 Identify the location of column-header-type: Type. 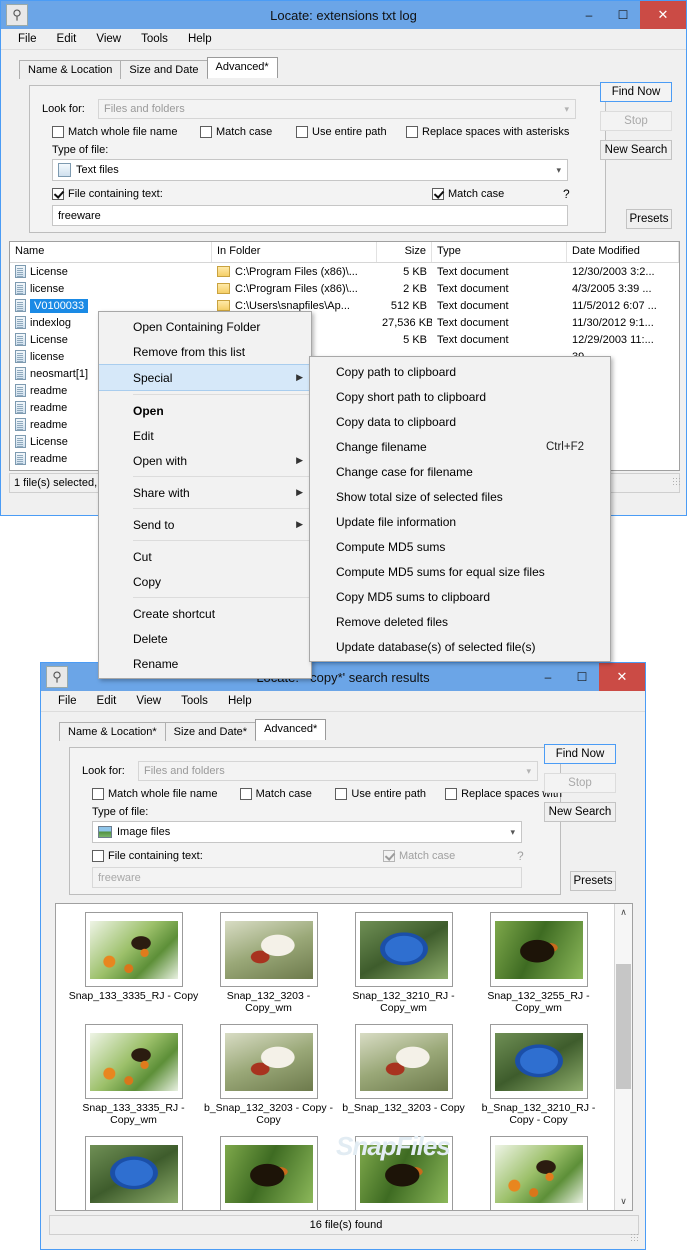
(499, 252).